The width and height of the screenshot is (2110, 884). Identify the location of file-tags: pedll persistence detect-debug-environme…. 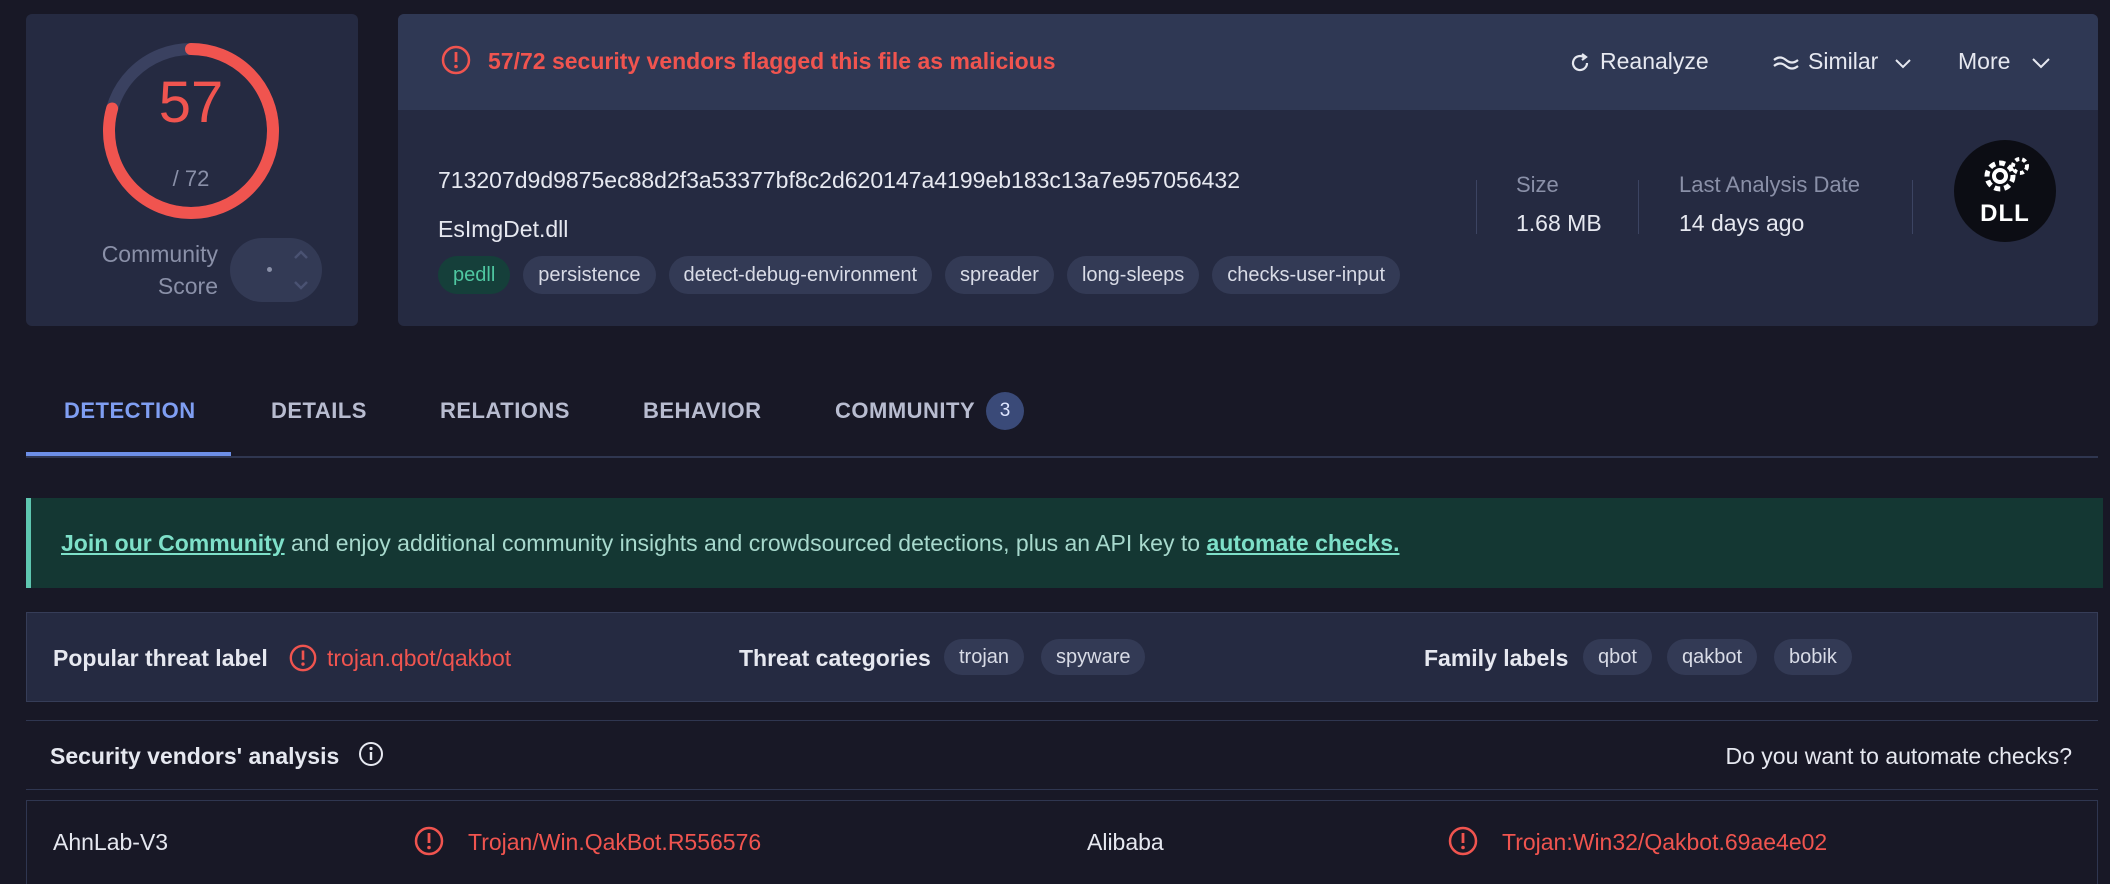
(919, 275).